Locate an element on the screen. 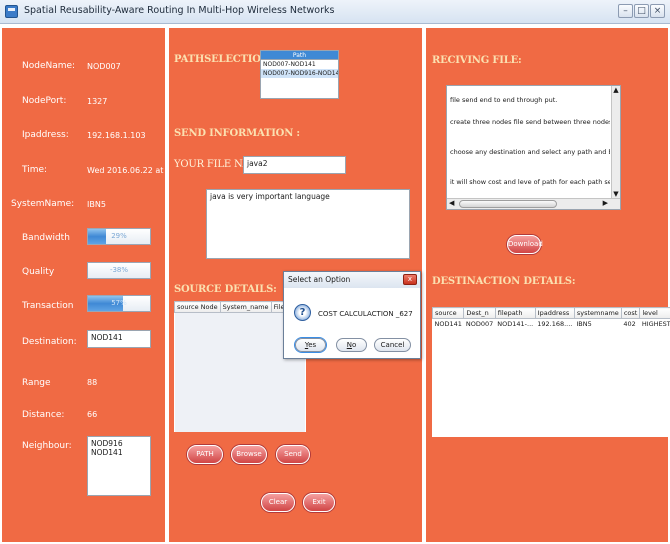 The height and width of the screenshot is (544, 670). dest-col-systemname: systemname is located at coordinates (597, 313).